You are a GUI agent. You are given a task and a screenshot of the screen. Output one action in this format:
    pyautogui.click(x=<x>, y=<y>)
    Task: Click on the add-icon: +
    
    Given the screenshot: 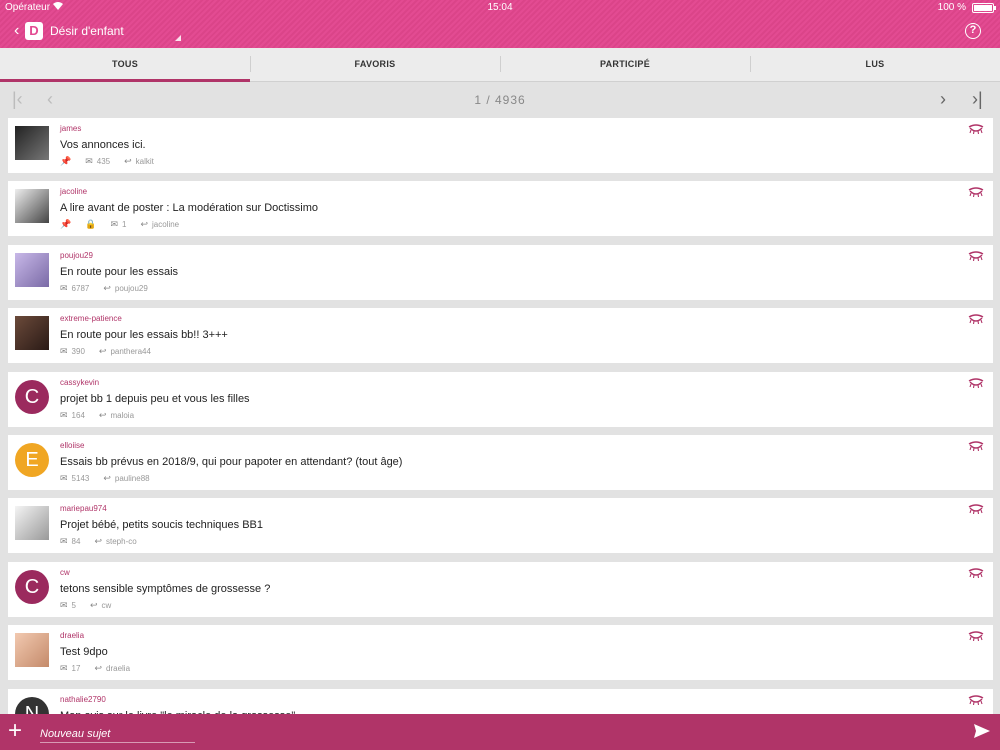 What is the action you would take?
    pyautogui.click(x=15, y=731)
    